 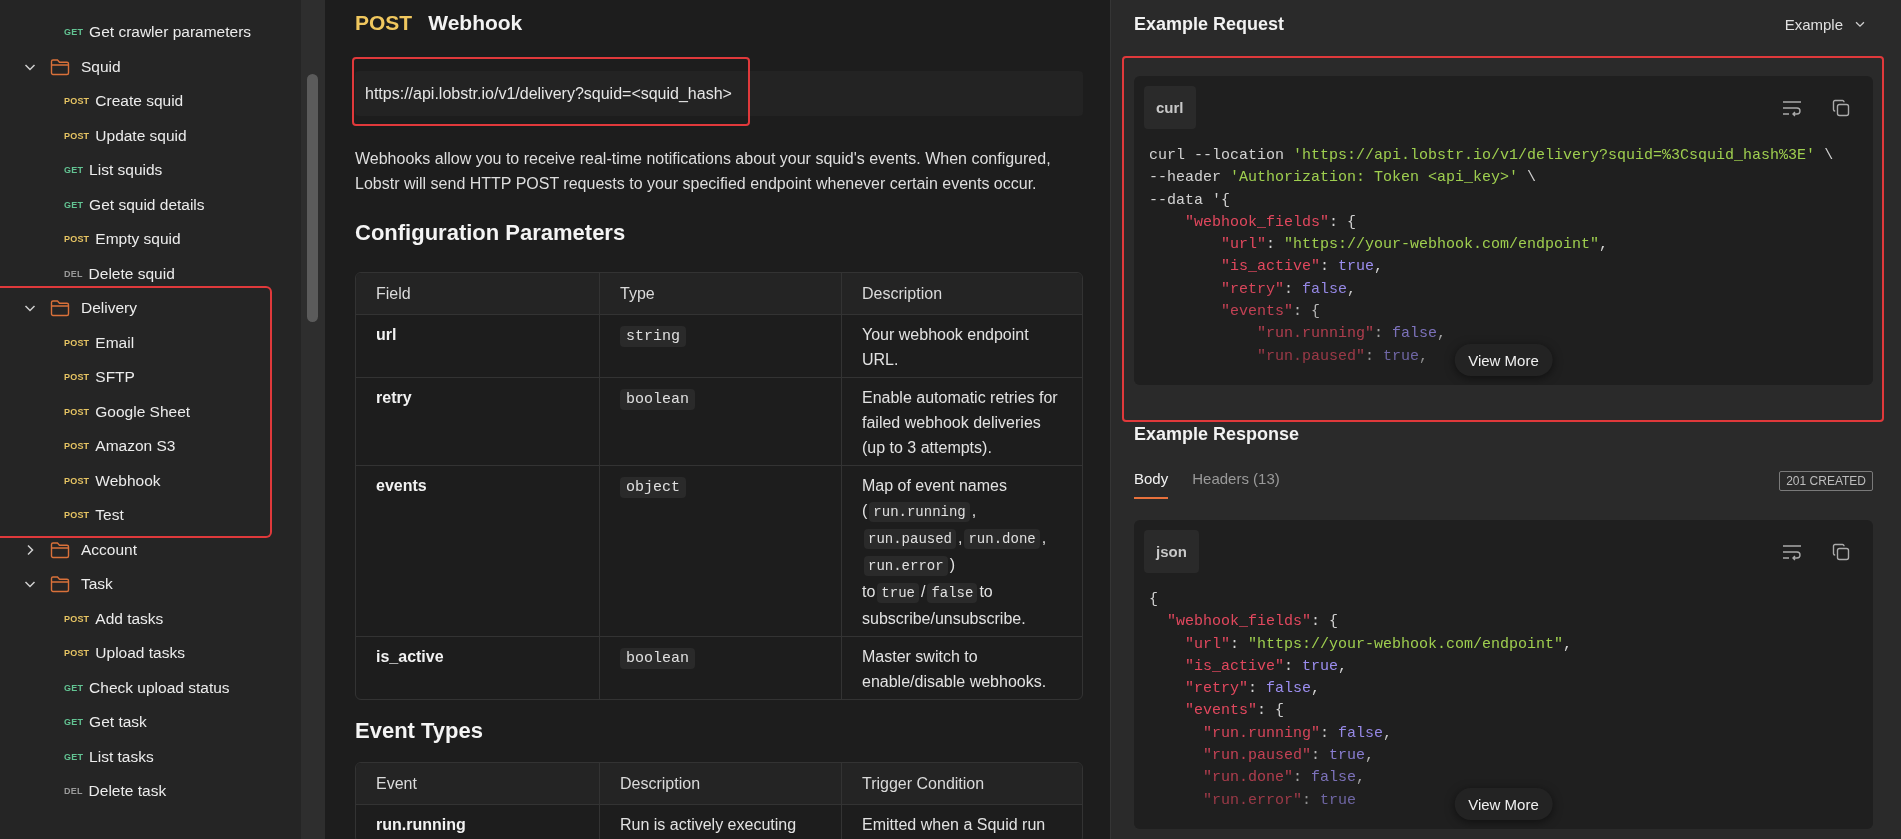 What do you see at coordinates (128, 480) in the screenshot?
I see `sidebar-item: Webhook` at bounding box center [128, 480].